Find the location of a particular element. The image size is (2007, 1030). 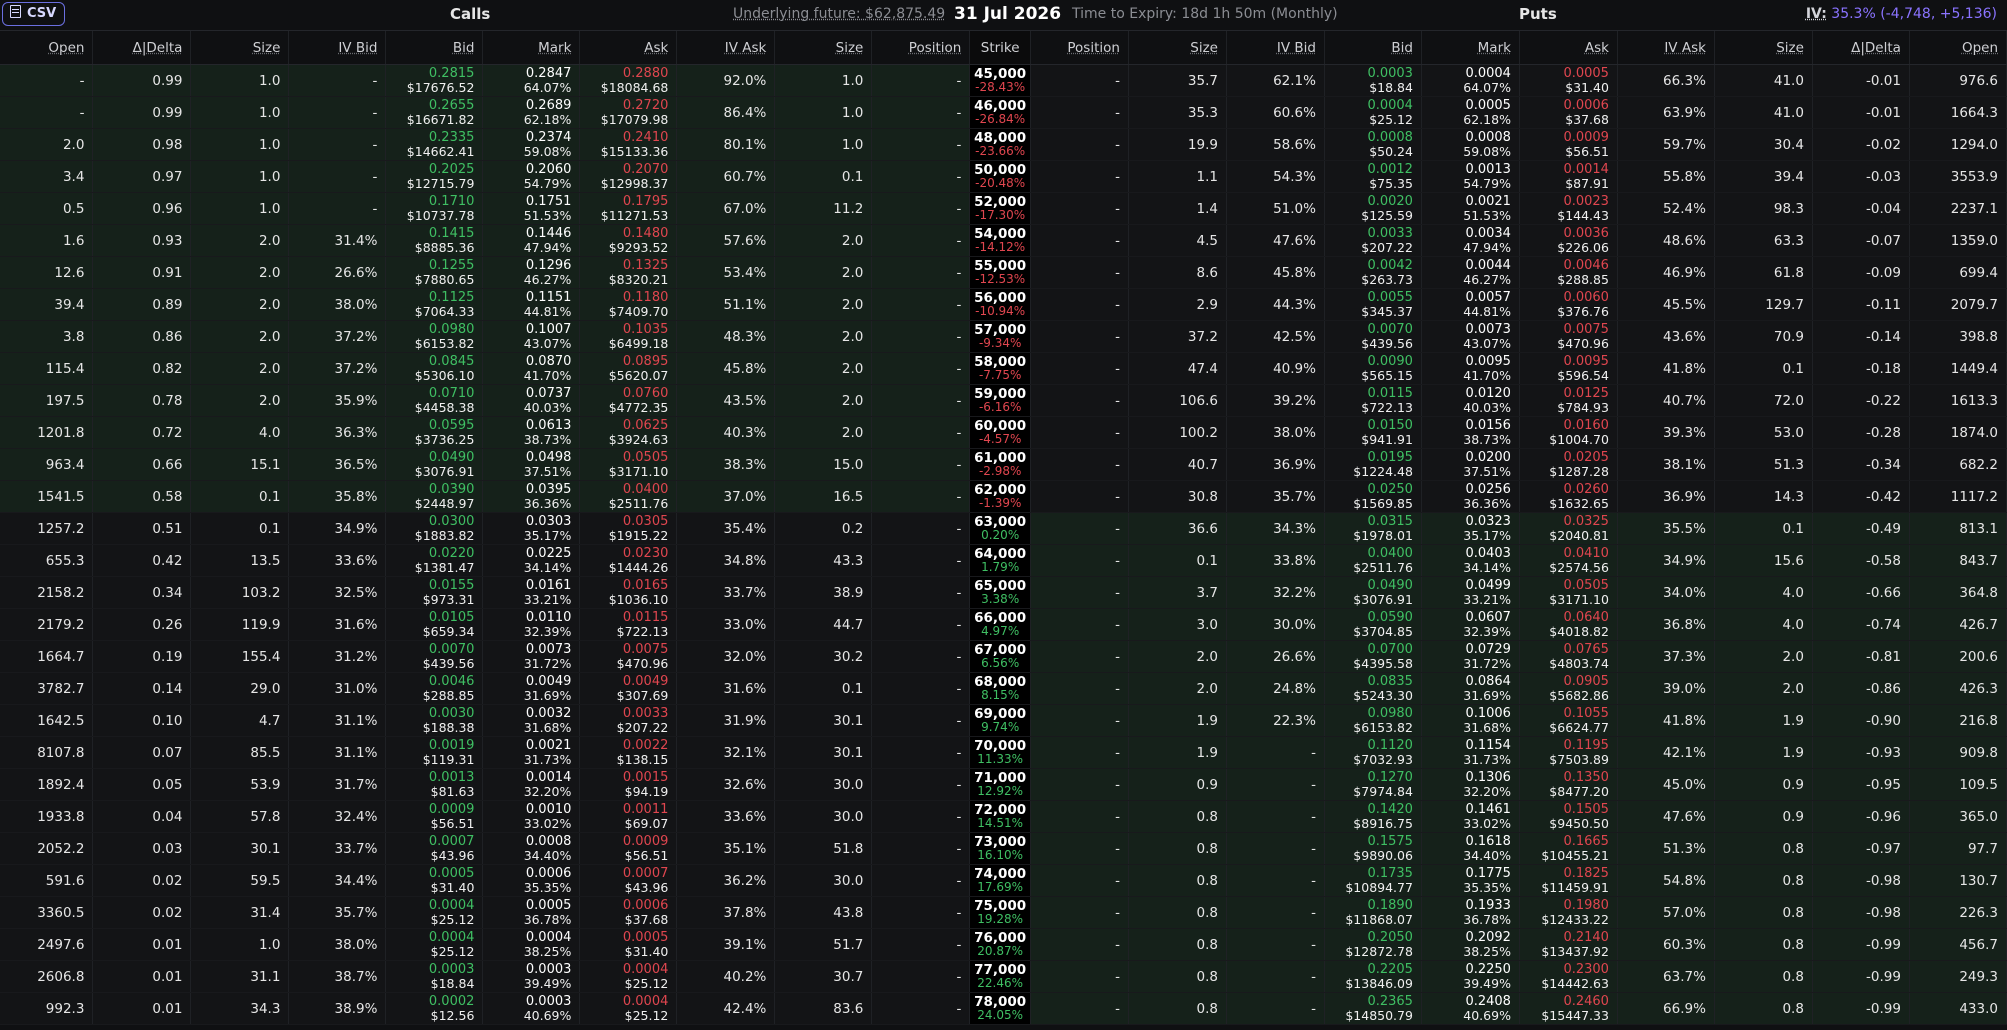

put-ask: 0.0260 $1632.65 is located at coordinates (1568, 496).